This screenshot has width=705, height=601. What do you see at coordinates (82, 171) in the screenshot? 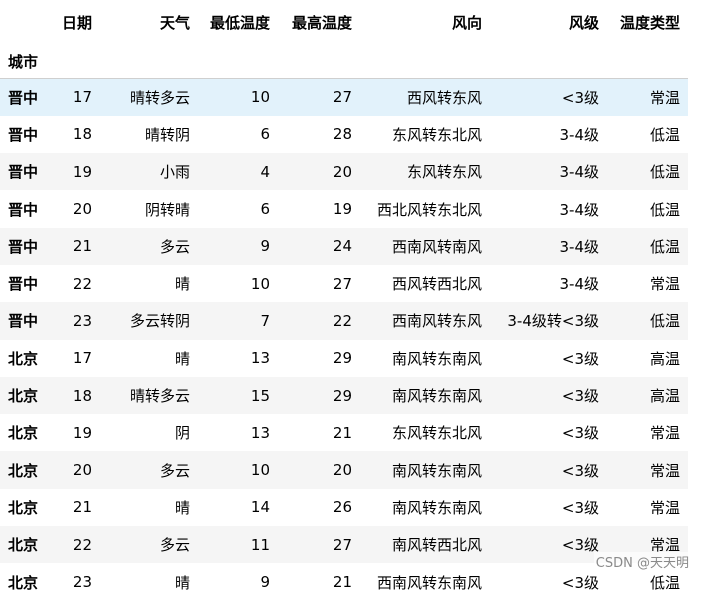
I see `cell-date: 19` at bounding box center [82, 171].